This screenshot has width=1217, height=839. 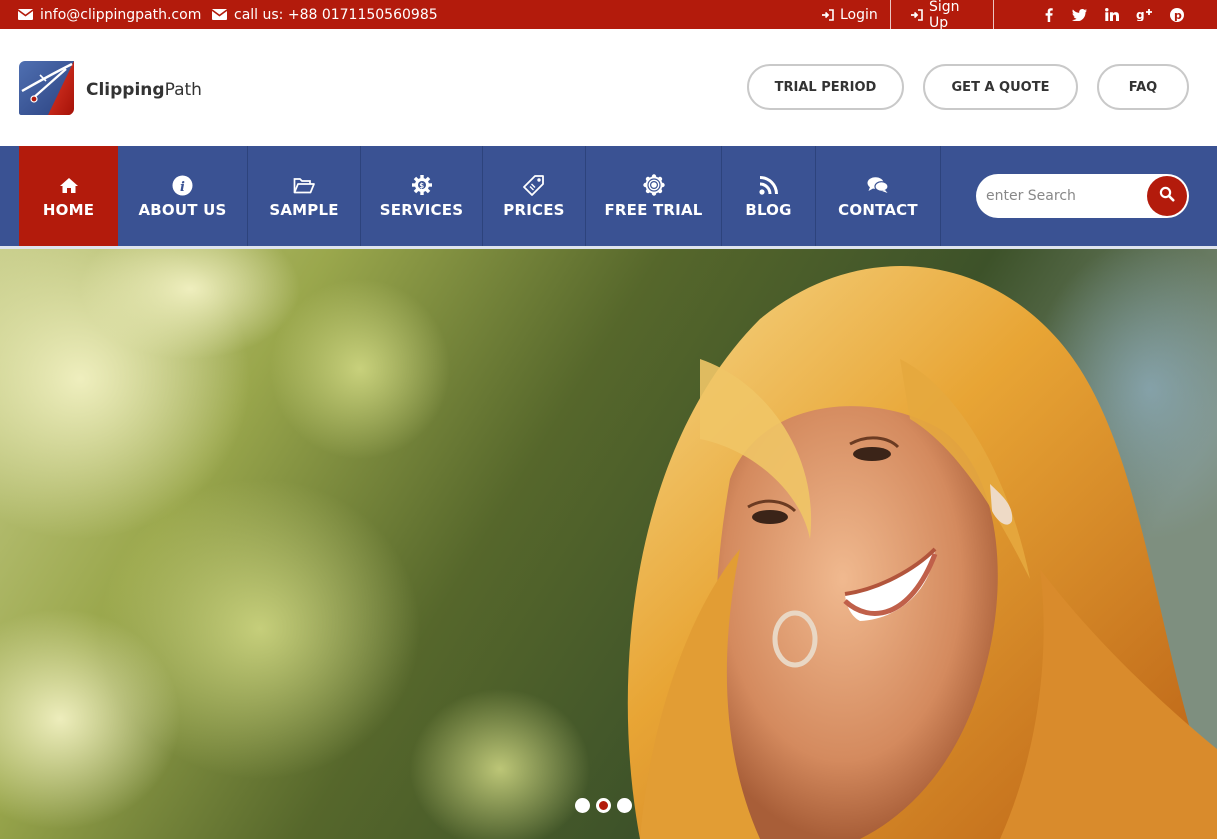 What do you see at coordinates (182, 210) in the screenshot?
I see `nav-label: ABOUT US` at bounding box center [182, 210].